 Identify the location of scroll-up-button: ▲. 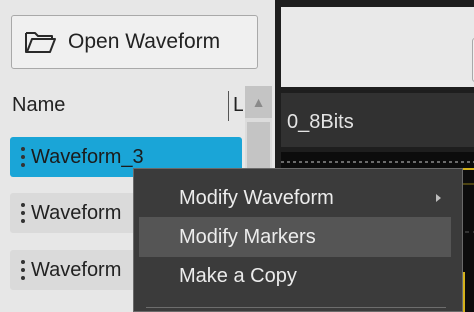
(258, 102).